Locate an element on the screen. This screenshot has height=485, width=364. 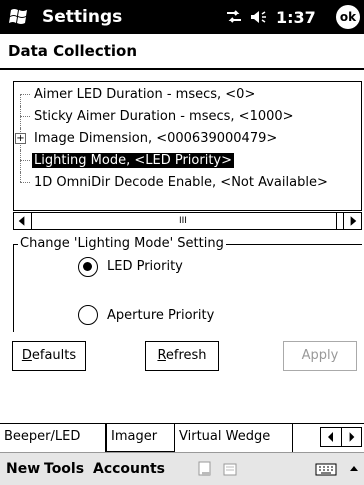
page-title: Data Collection is located at coordinates (73, 51).